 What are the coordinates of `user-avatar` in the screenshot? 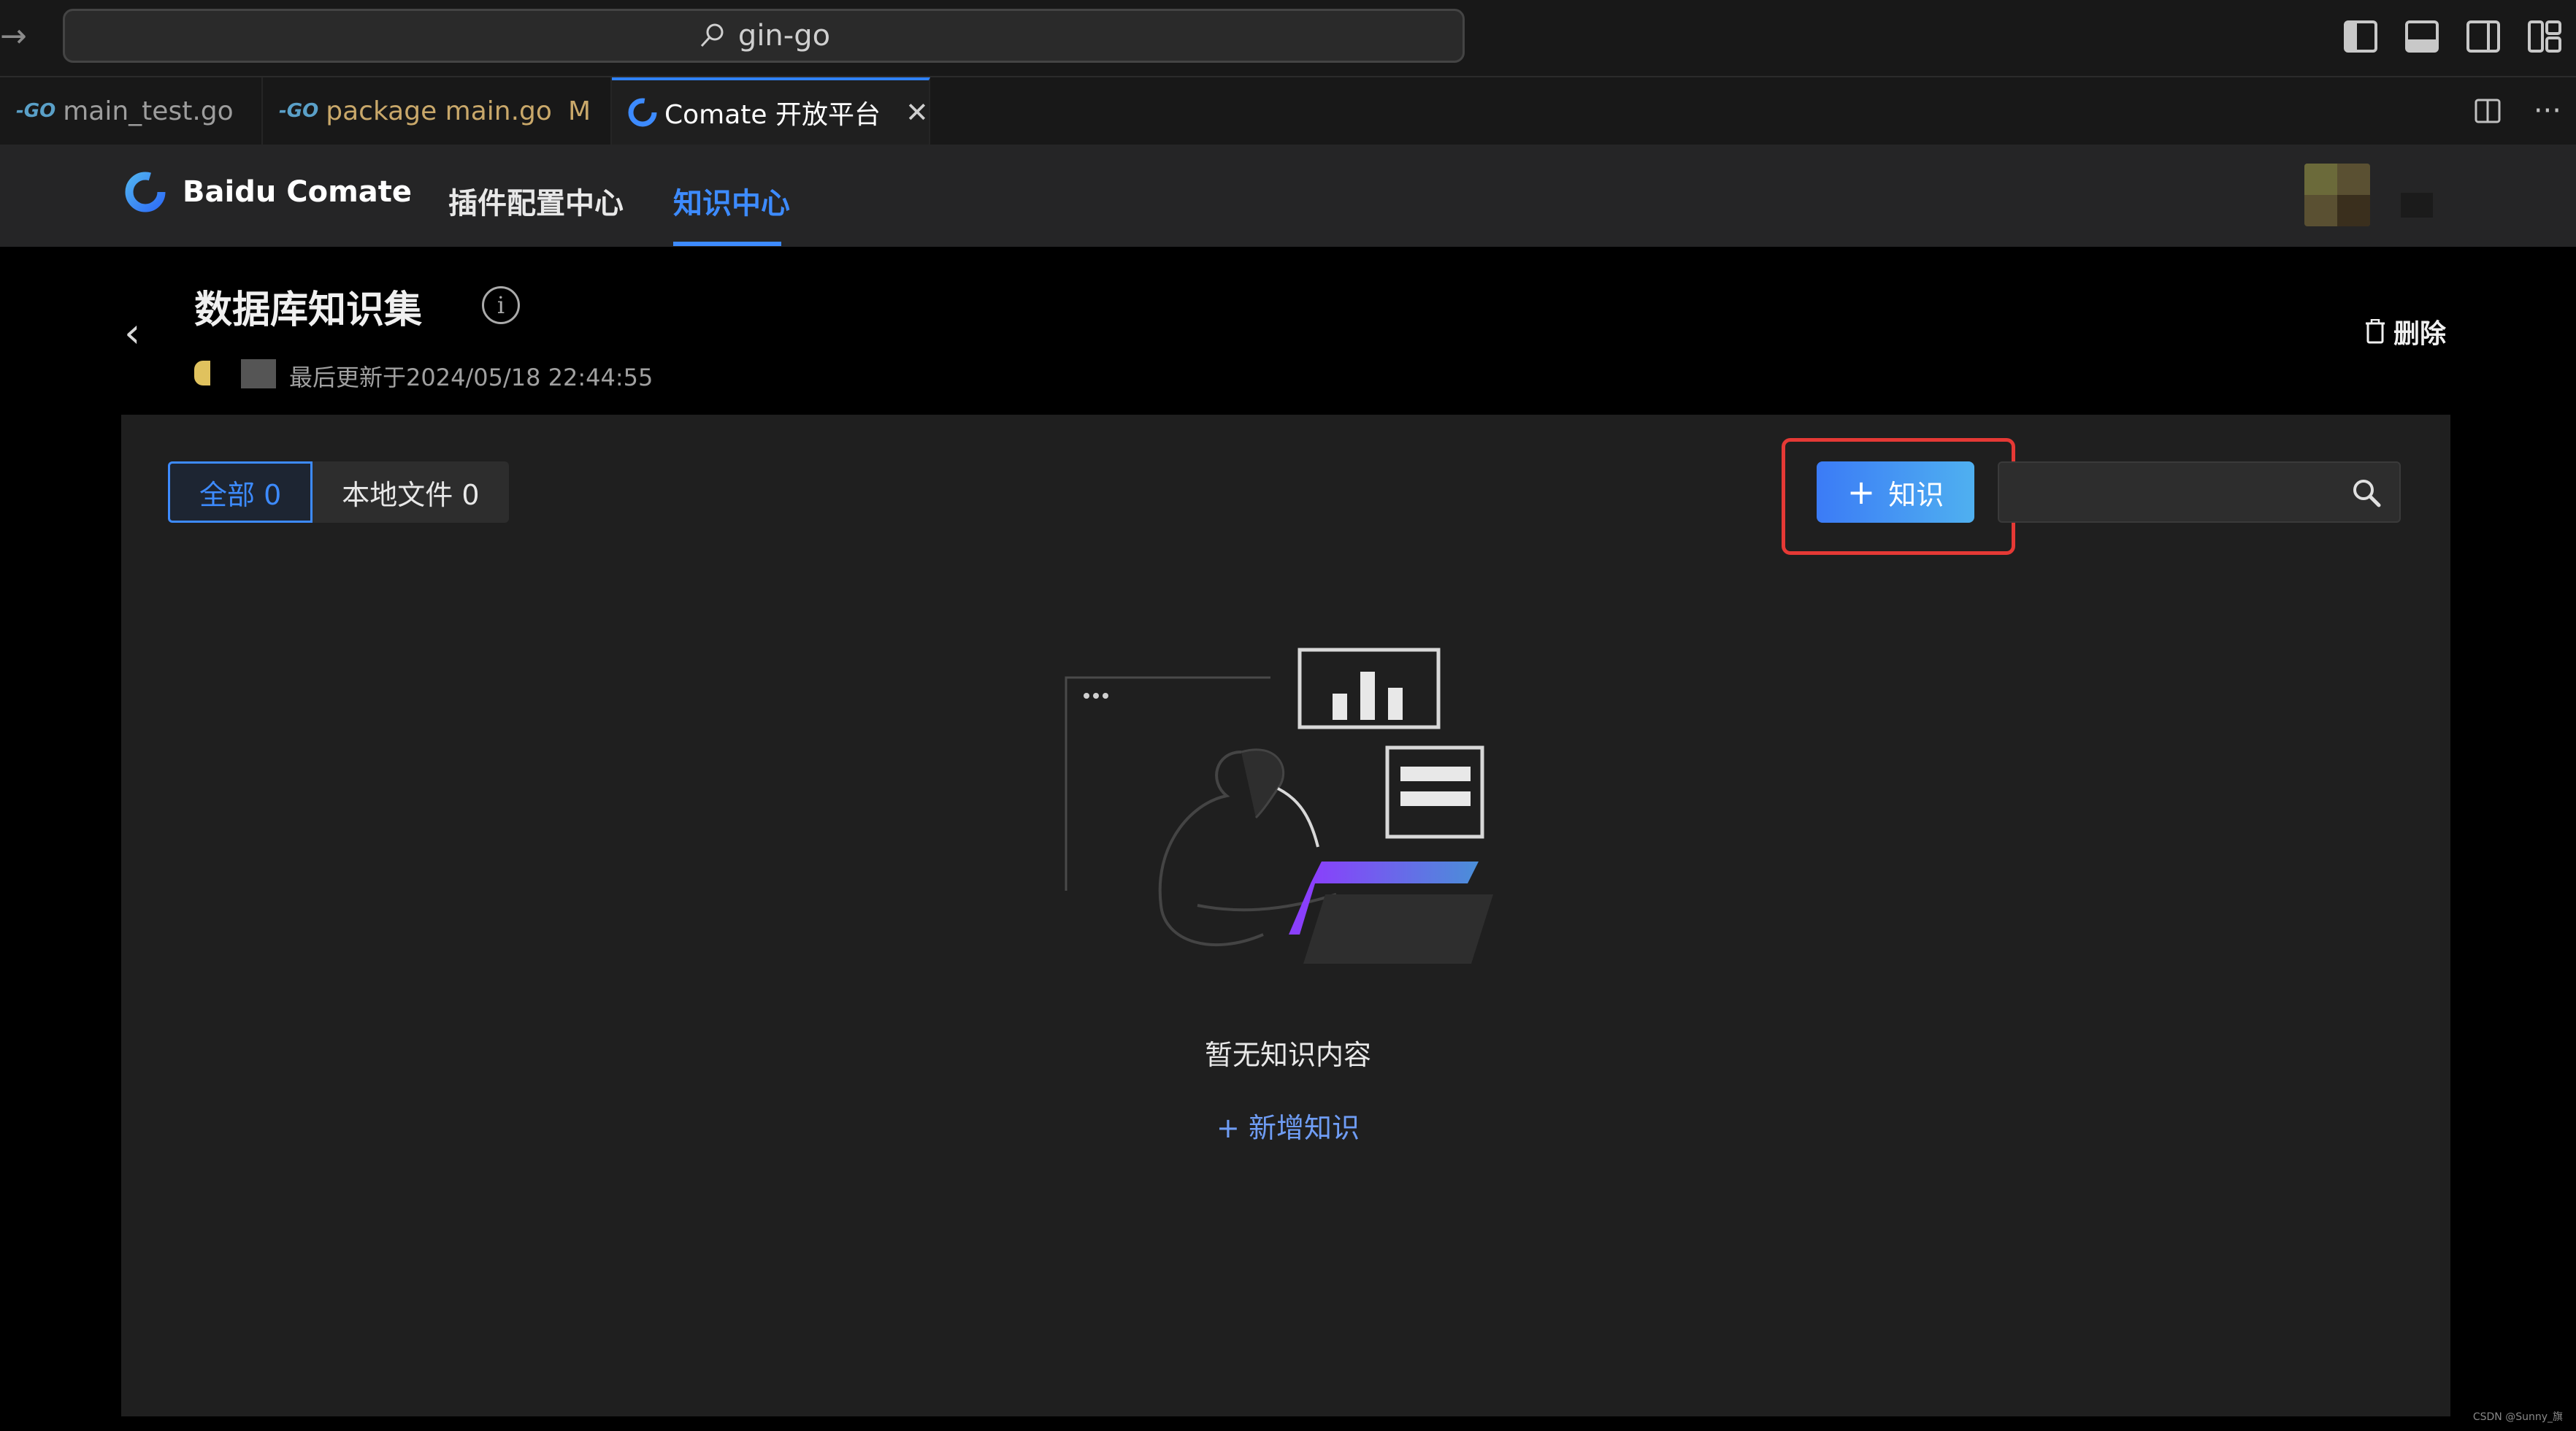 It's located at (2337, 195).